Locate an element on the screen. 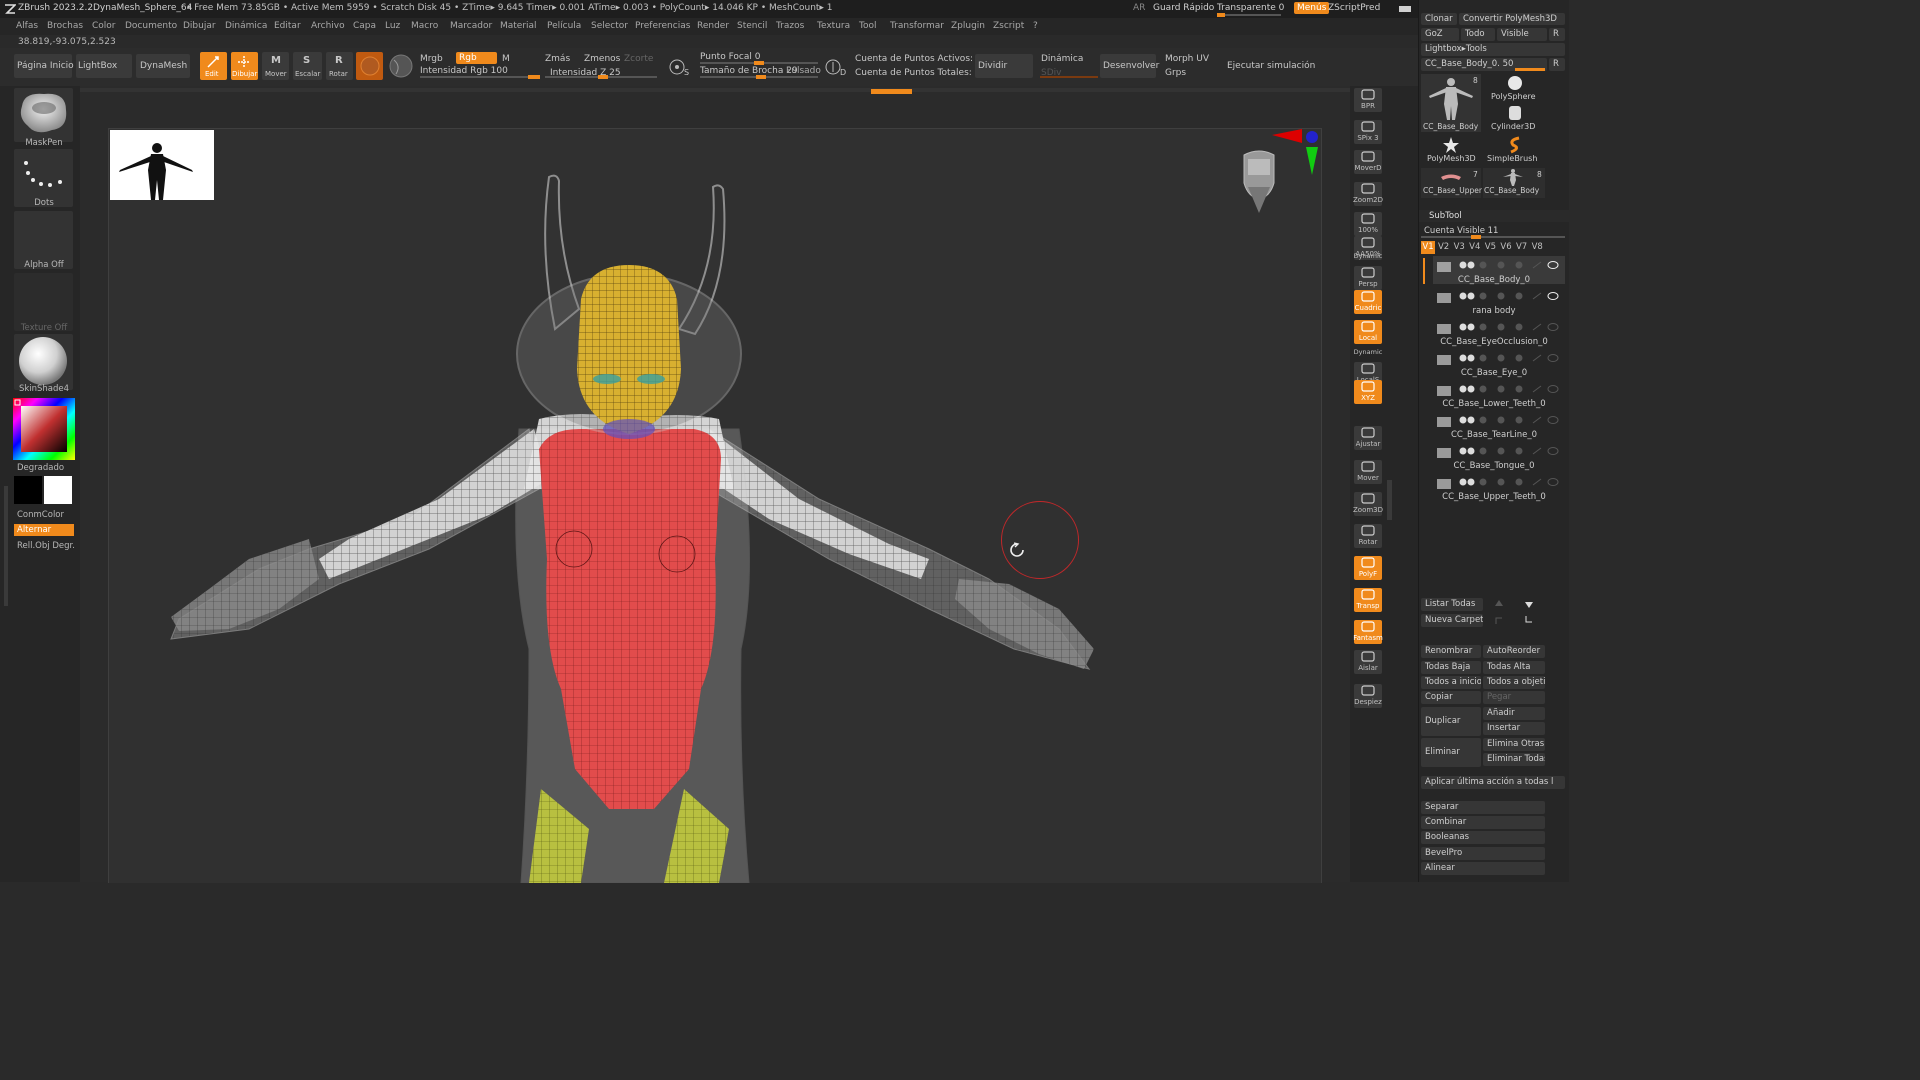  menu-textura: Textura is located at coordinates (833, 26).